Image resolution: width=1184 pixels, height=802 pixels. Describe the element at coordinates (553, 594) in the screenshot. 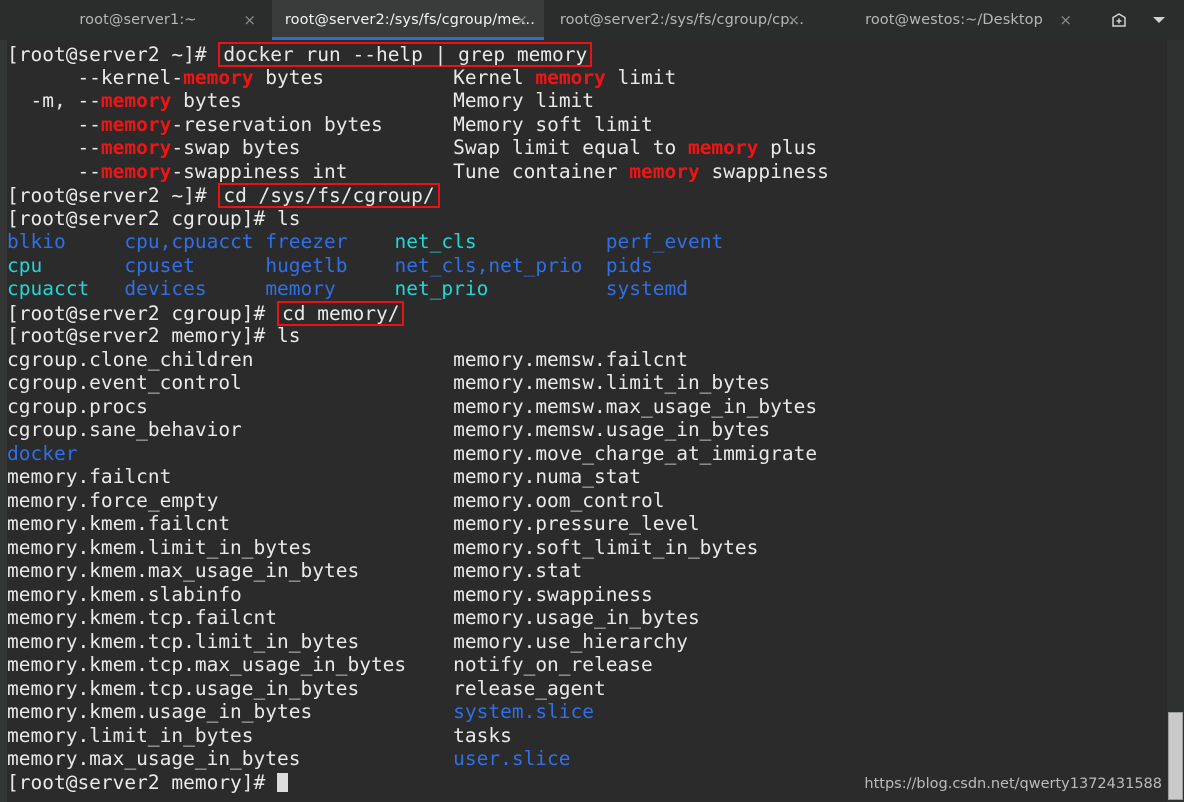

I see `ls-entry: memory.swappiness` at that location.